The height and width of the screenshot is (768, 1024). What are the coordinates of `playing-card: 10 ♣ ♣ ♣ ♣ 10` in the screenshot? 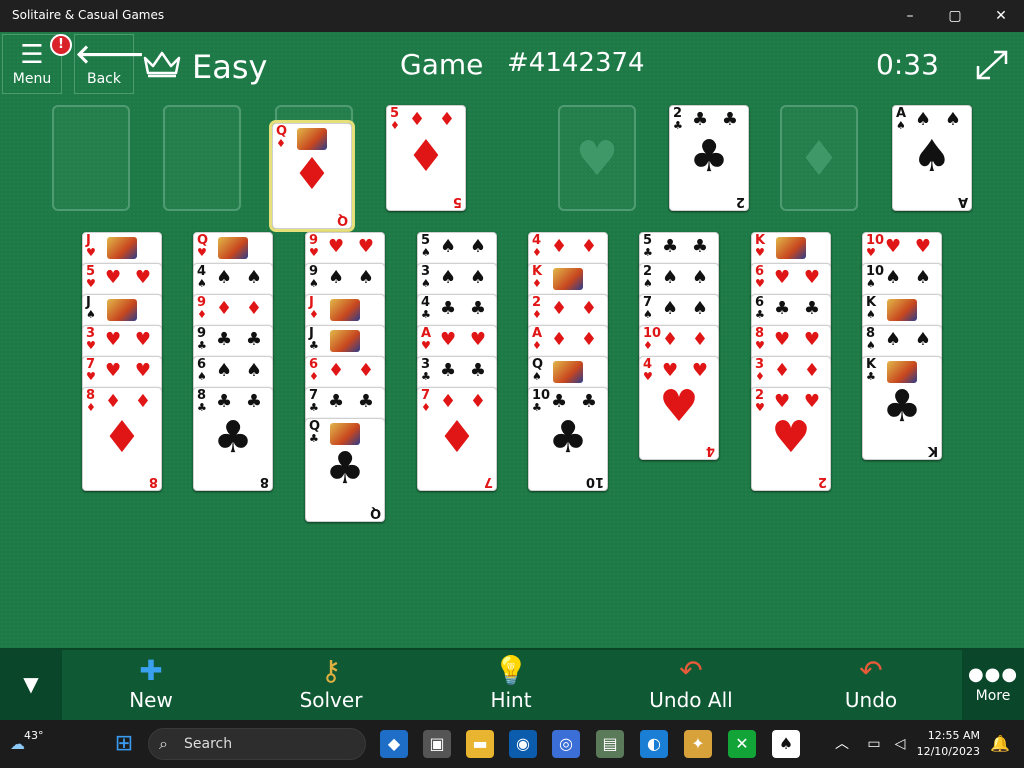 It's located at (568, 439).